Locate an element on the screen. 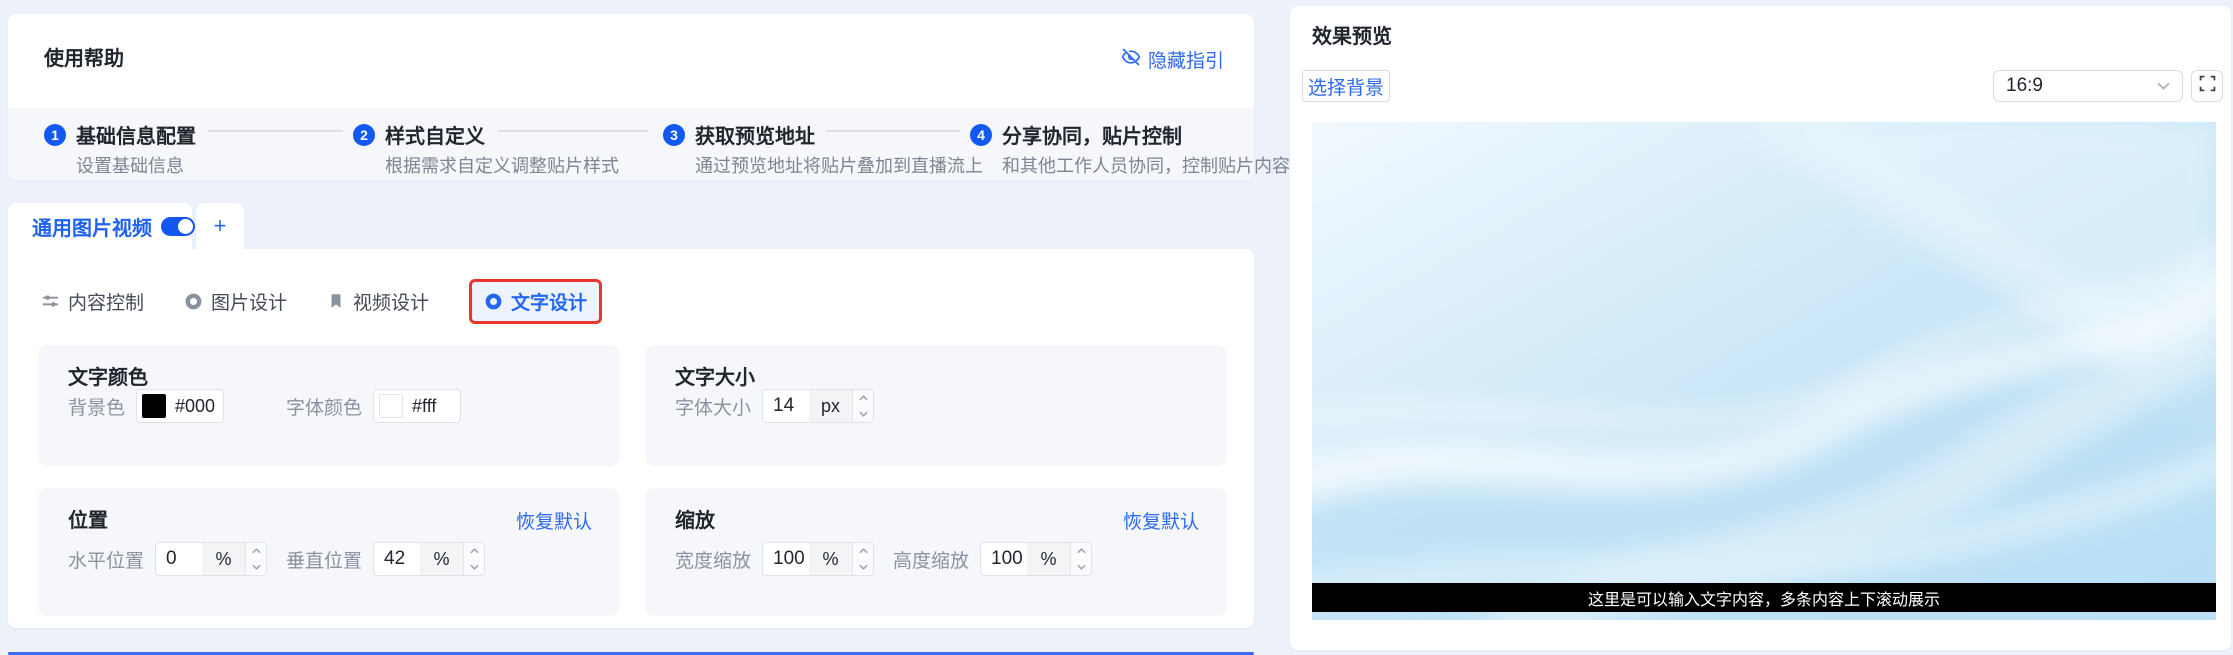  fullscreen-icon is located at coordinates (2207, 86).